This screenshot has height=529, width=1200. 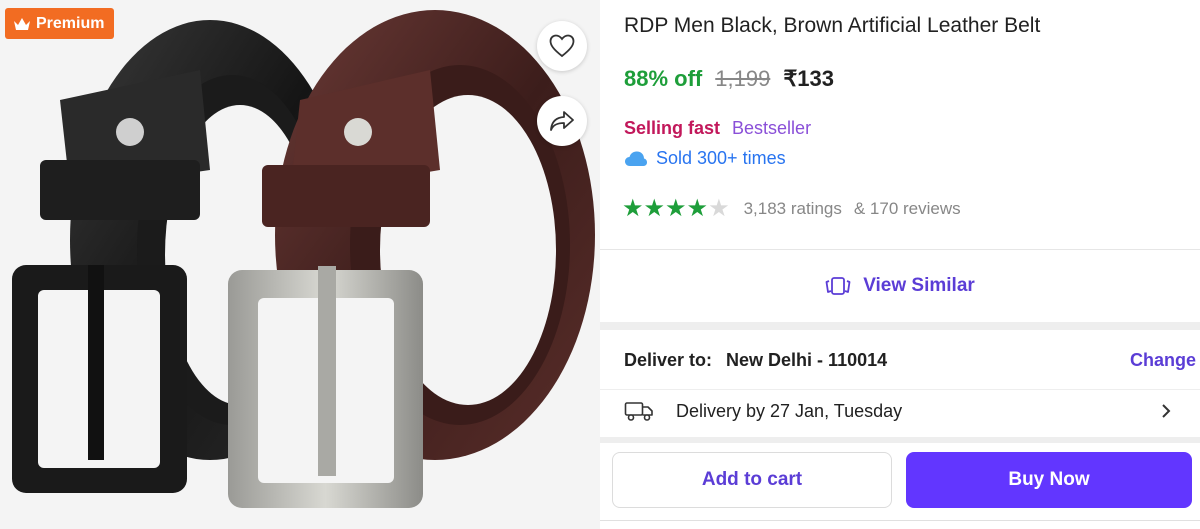 I want to click on share-icon, so click(x=562, y=121).